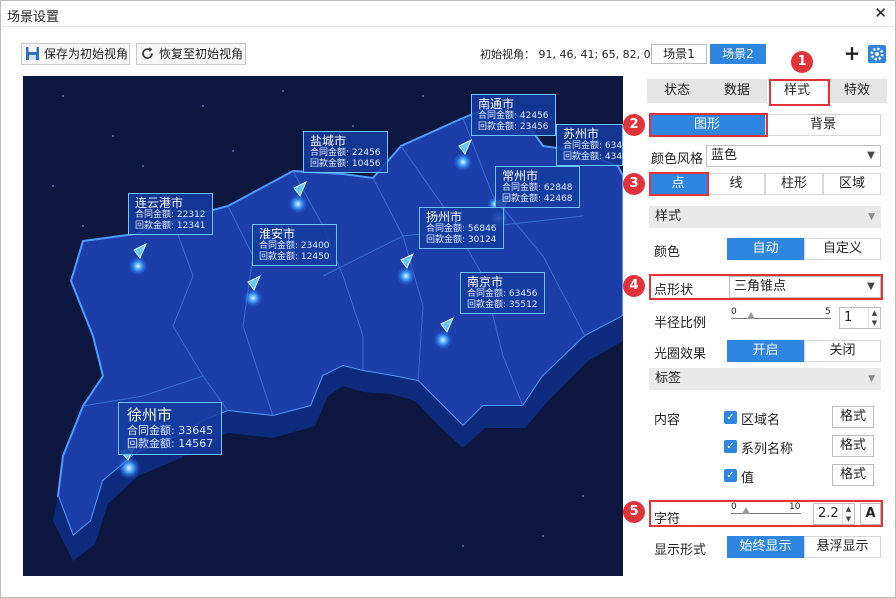 The image size is (896, 598). Describe the element at coordinates (765, 547) in the screenshot. I see `display-always-option: 始终显示` at that location.